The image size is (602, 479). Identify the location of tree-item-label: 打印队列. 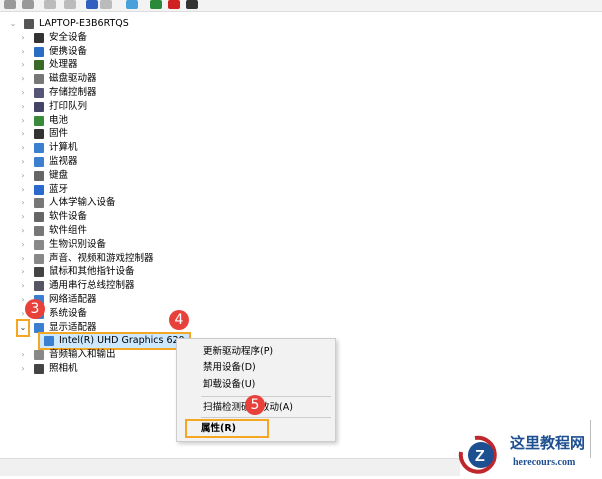
(68, 106).